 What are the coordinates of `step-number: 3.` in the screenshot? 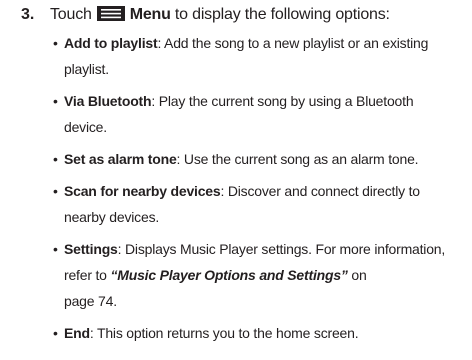 It's located at (28, 14).